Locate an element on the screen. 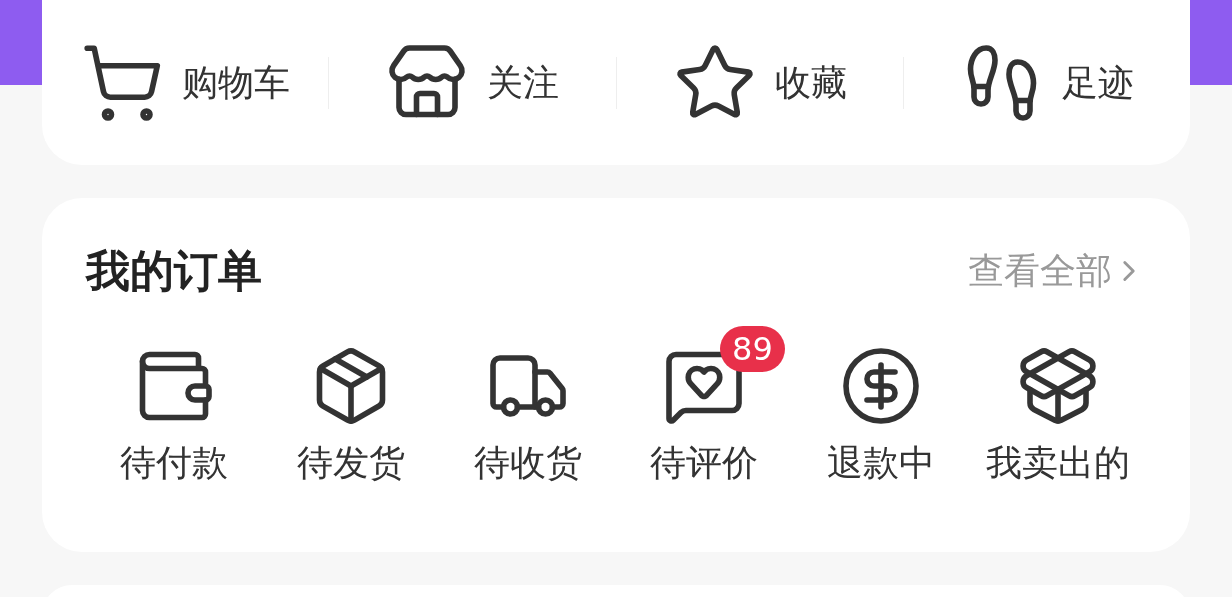 This screenshot has height=597, width=1232. count-badge: 89 is located at coordinates (752, 349).